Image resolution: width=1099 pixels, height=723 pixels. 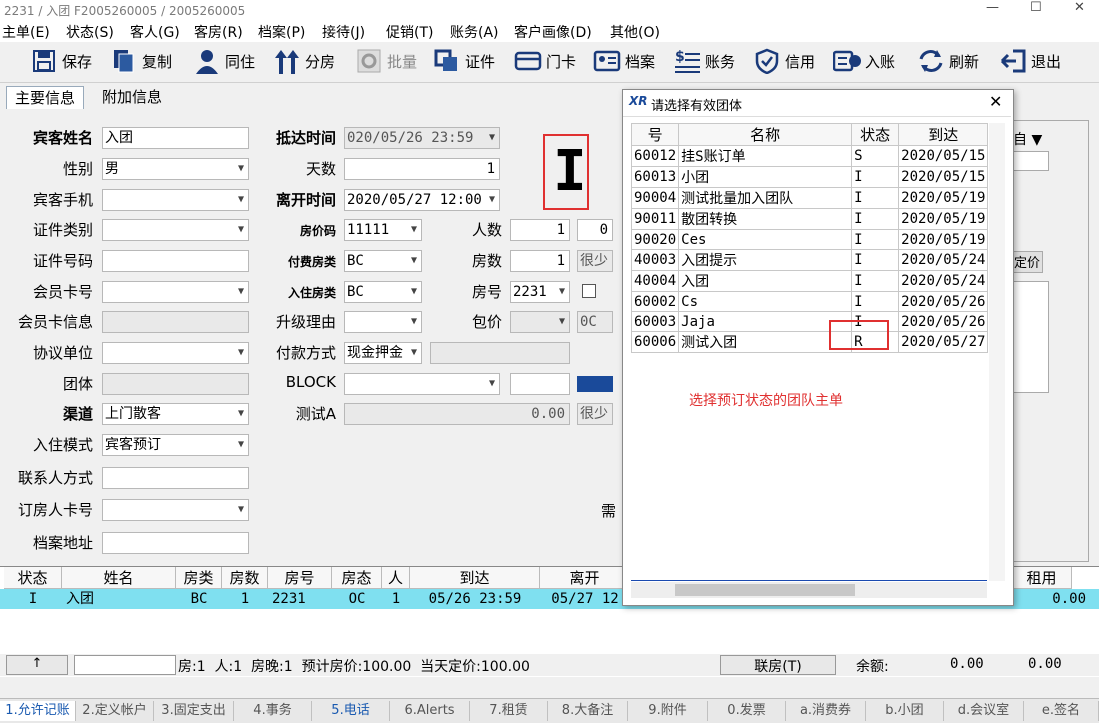 What do you see at coordinates (540, 230) in the screenshot?
I see `persons-input: 1` at bounding box center [540, 230].